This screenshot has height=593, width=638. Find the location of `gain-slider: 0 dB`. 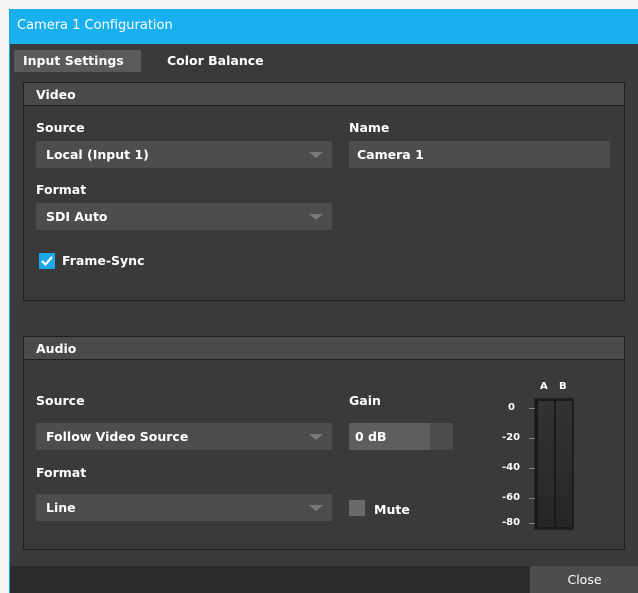

gain-slider: 0 dB is located at coordinates (401, 436).